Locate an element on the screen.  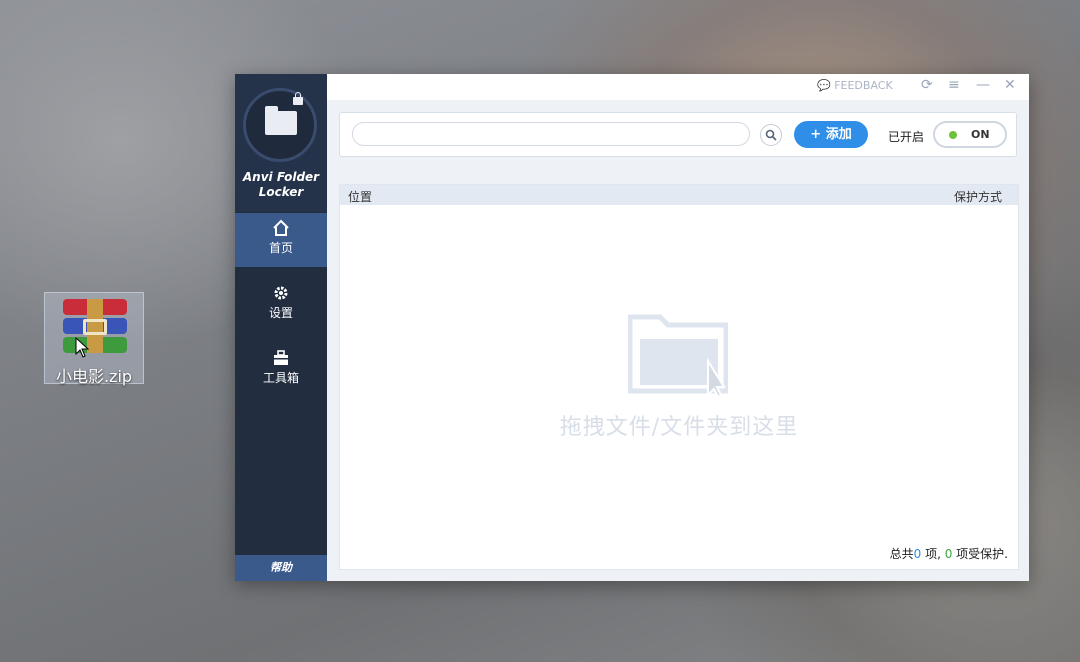
list-header: 位置 保护方式 is located at coordinates (679, 195).